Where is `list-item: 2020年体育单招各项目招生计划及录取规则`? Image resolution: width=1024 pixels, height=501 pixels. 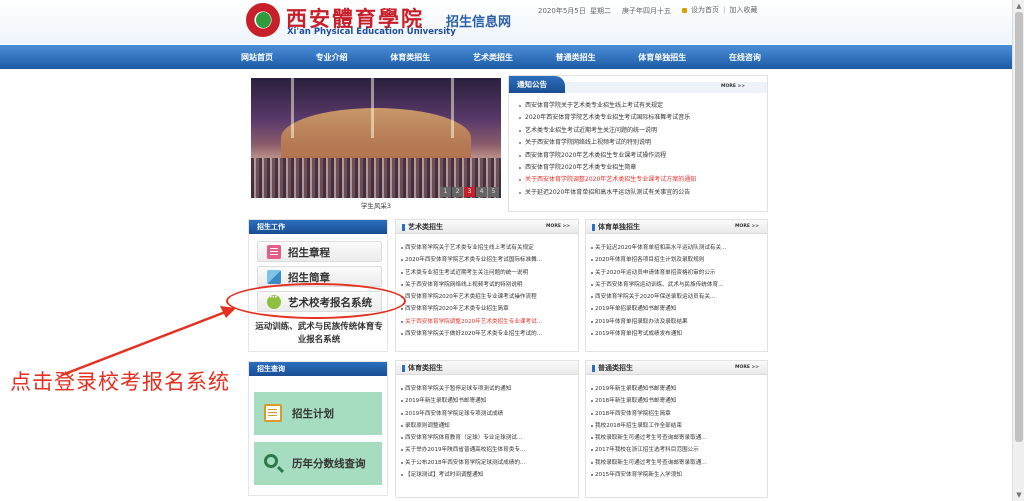
list-item: 2020年体育单招各项目招生计划及录取规则 is located at coordinates (676, 260).